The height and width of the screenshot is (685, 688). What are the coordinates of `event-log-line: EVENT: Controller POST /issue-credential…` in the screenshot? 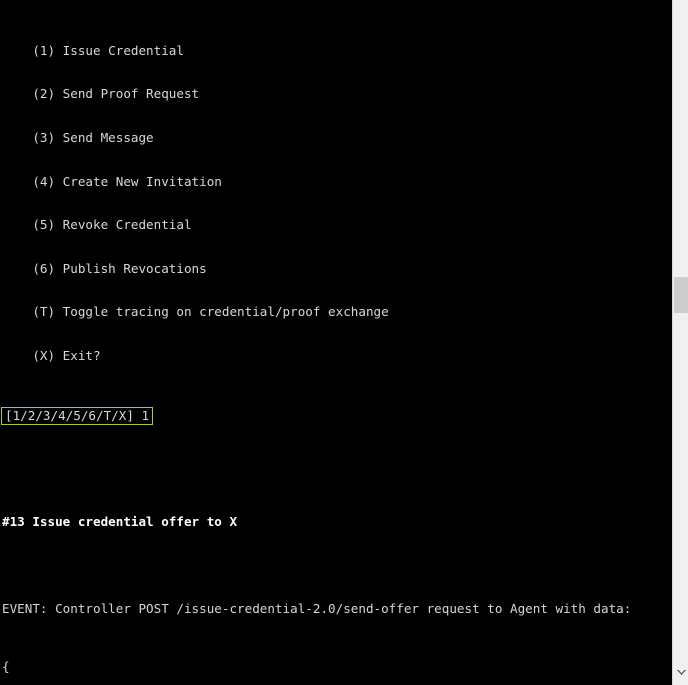 It's located at (317, 608).